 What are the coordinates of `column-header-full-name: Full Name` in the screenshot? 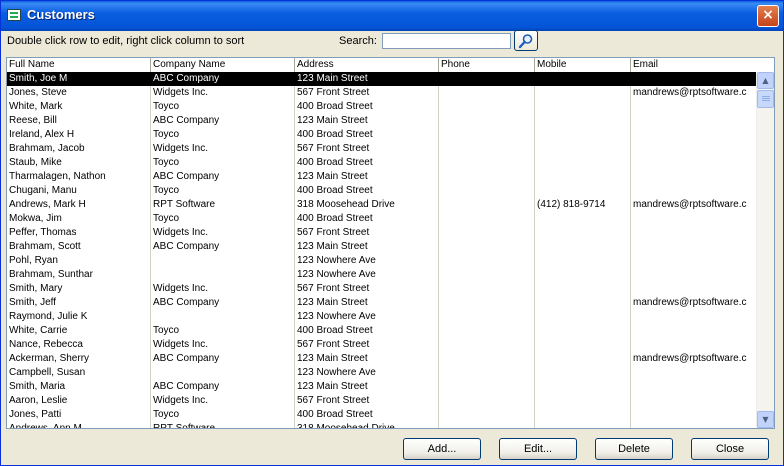 It's located at (79, 65).